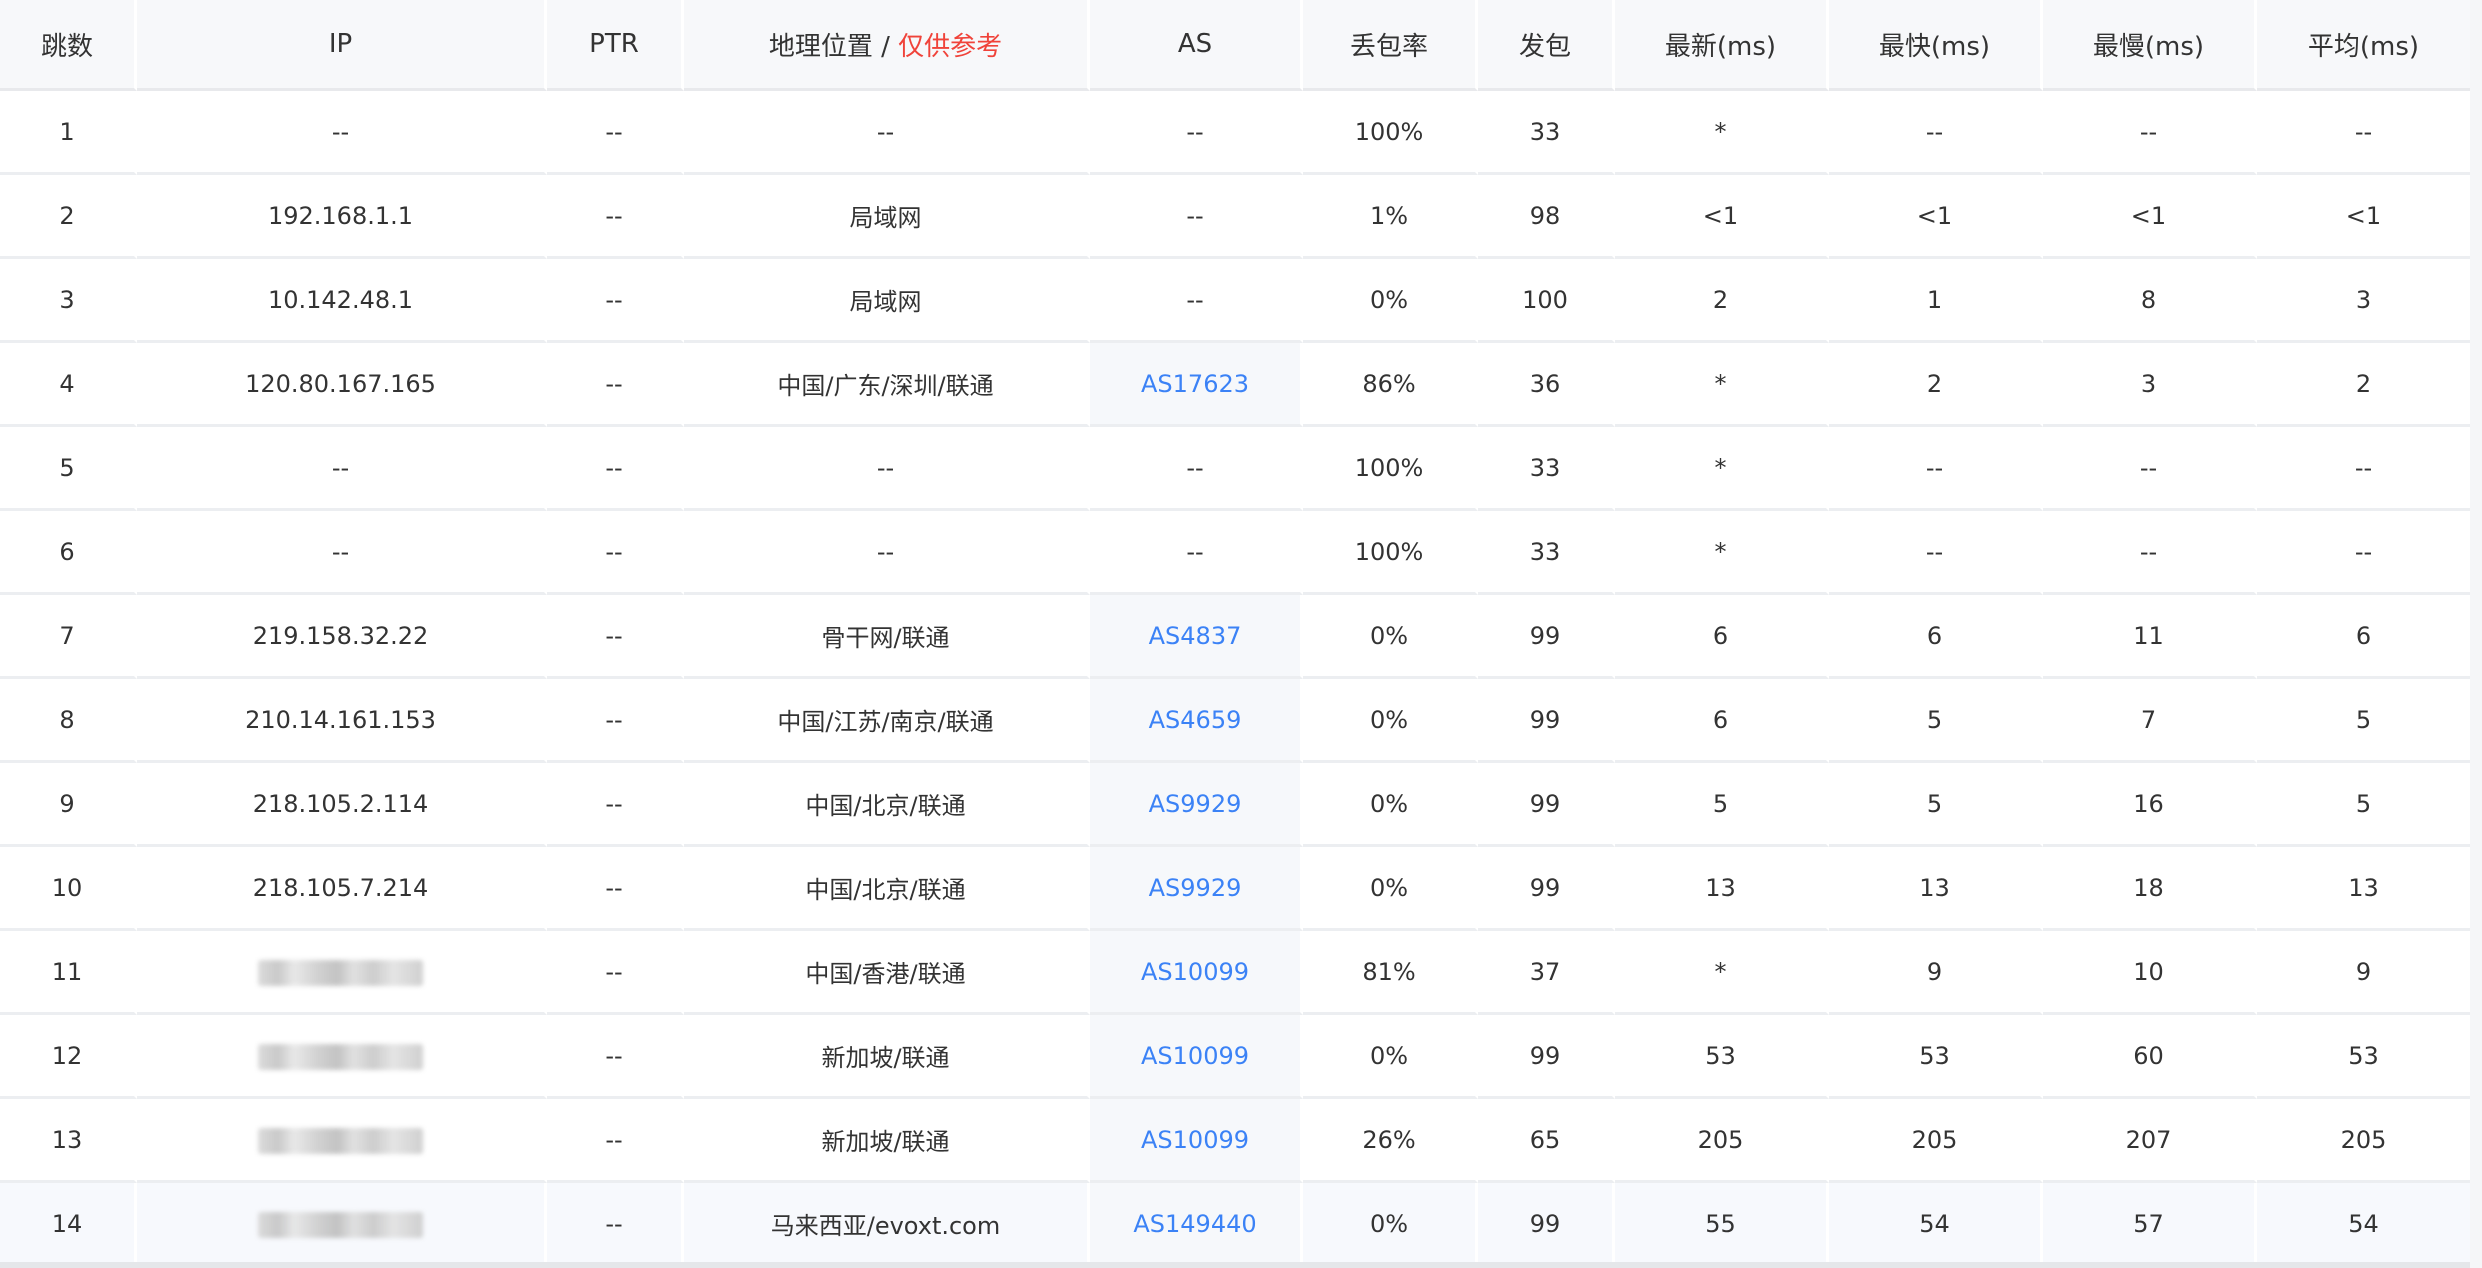 This screenshot has height=1268, width=2482. I want to click on cell-last: 2, so click(1722, 301).